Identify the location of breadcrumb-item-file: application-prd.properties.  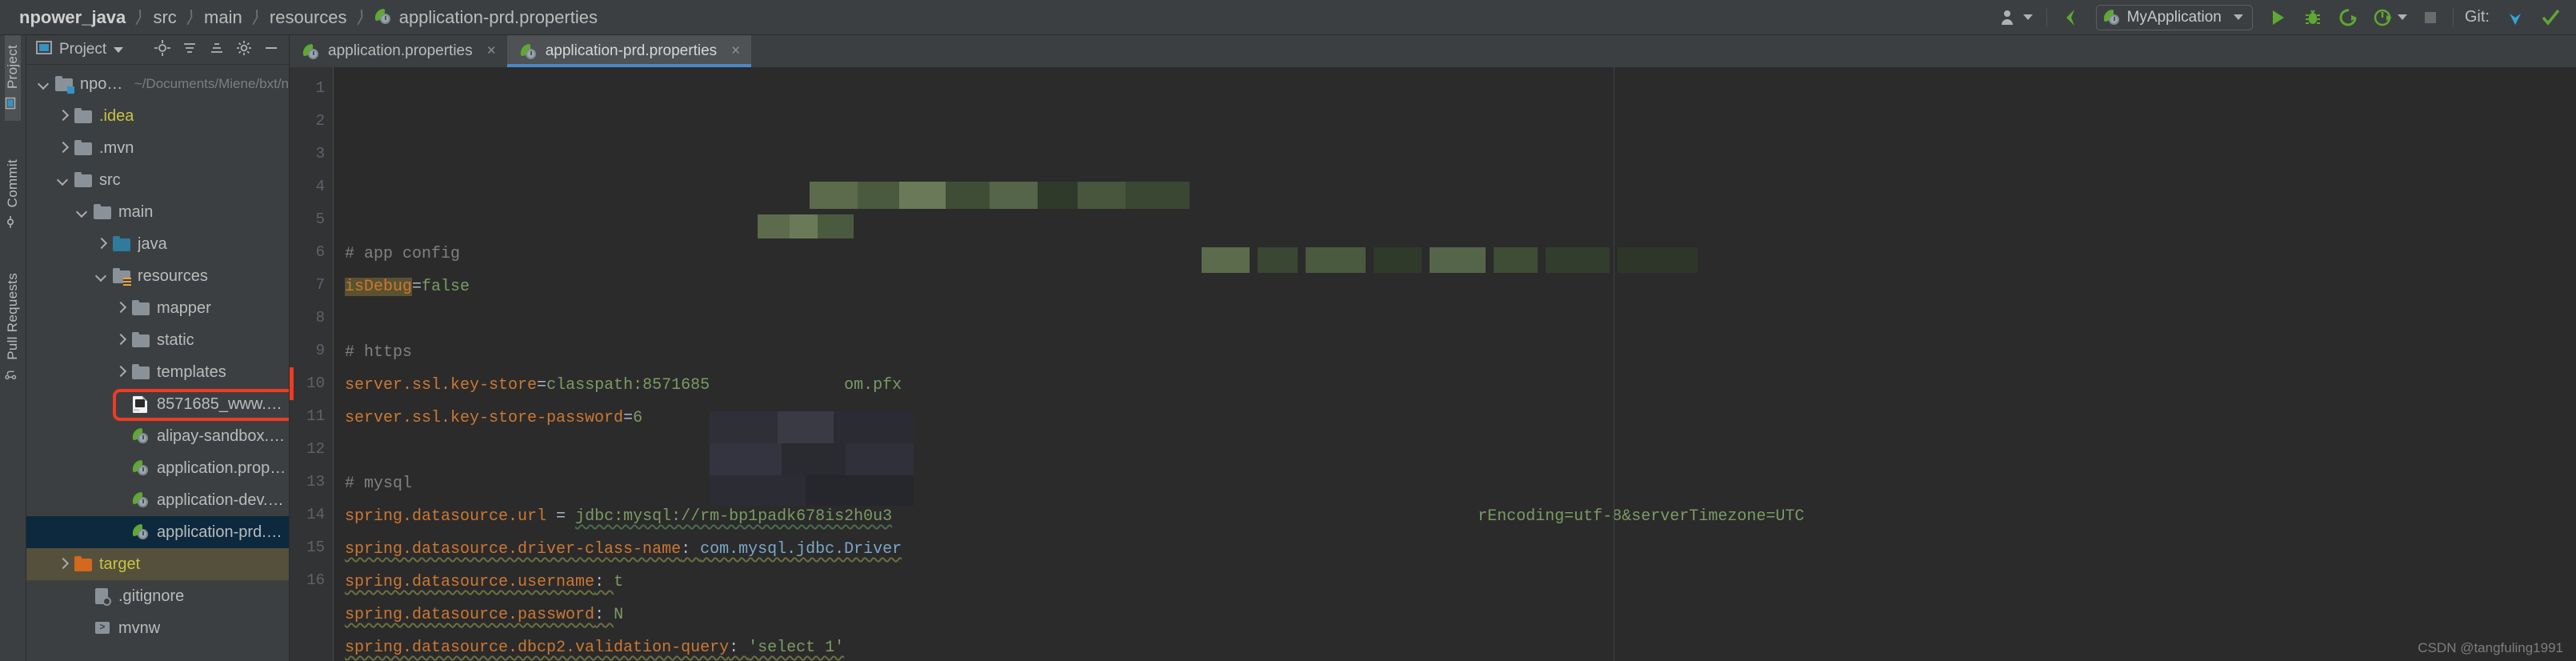
(498, 17).